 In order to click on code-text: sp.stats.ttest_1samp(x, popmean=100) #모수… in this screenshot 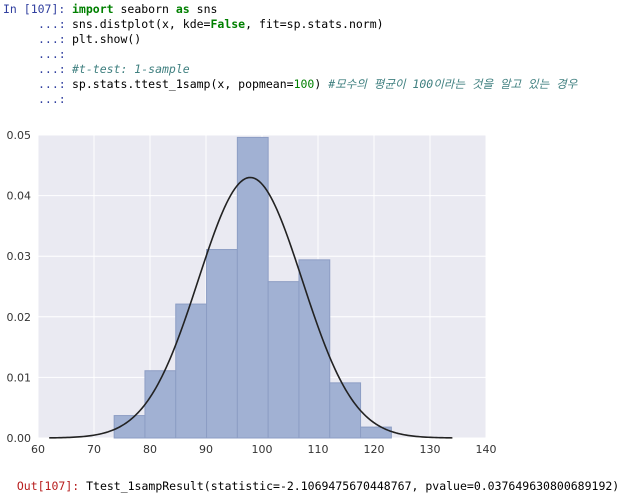, I will do `click(324, 84)`.